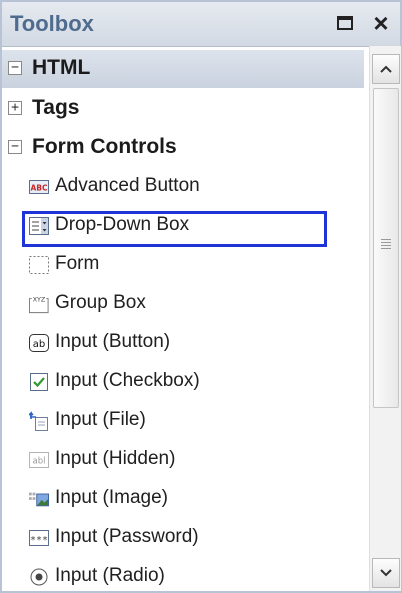  I want to click on input-password-icon: ***, so click(39, 538).